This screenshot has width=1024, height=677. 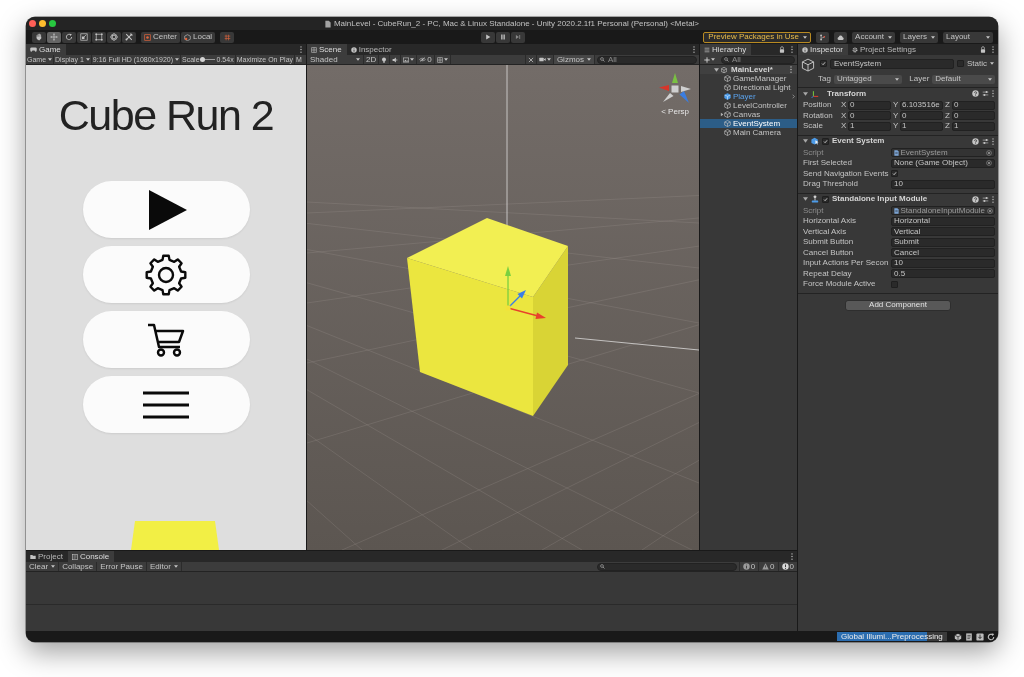 What do you see at coordinates (943, 163) in the screenshot?
I see `object-field: None (Game Object)` at bounding box center [943, 163].